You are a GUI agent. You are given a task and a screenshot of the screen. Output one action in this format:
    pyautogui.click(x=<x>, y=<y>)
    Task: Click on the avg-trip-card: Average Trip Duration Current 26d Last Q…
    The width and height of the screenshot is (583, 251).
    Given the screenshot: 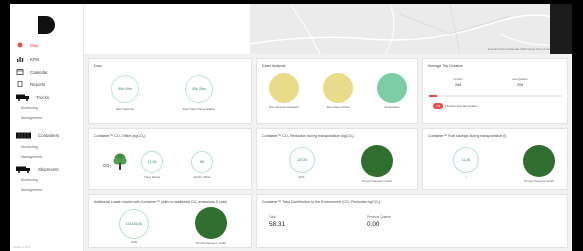 What is the action you would take?
    pyautogui.click(x=495, y=91)
    